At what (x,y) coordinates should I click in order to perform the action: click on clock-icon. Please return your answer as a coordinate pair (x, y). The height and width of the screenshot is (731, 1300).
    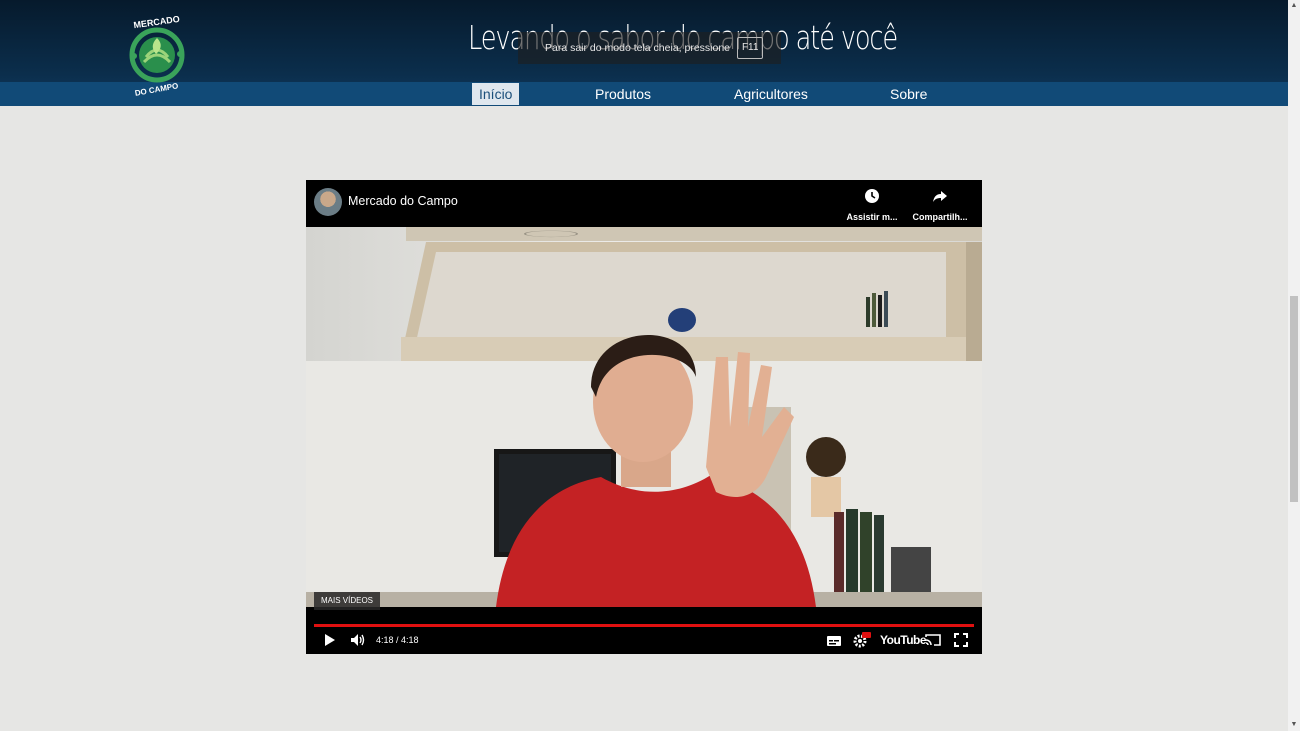
    Looking at the image, I should click on (872, 197).